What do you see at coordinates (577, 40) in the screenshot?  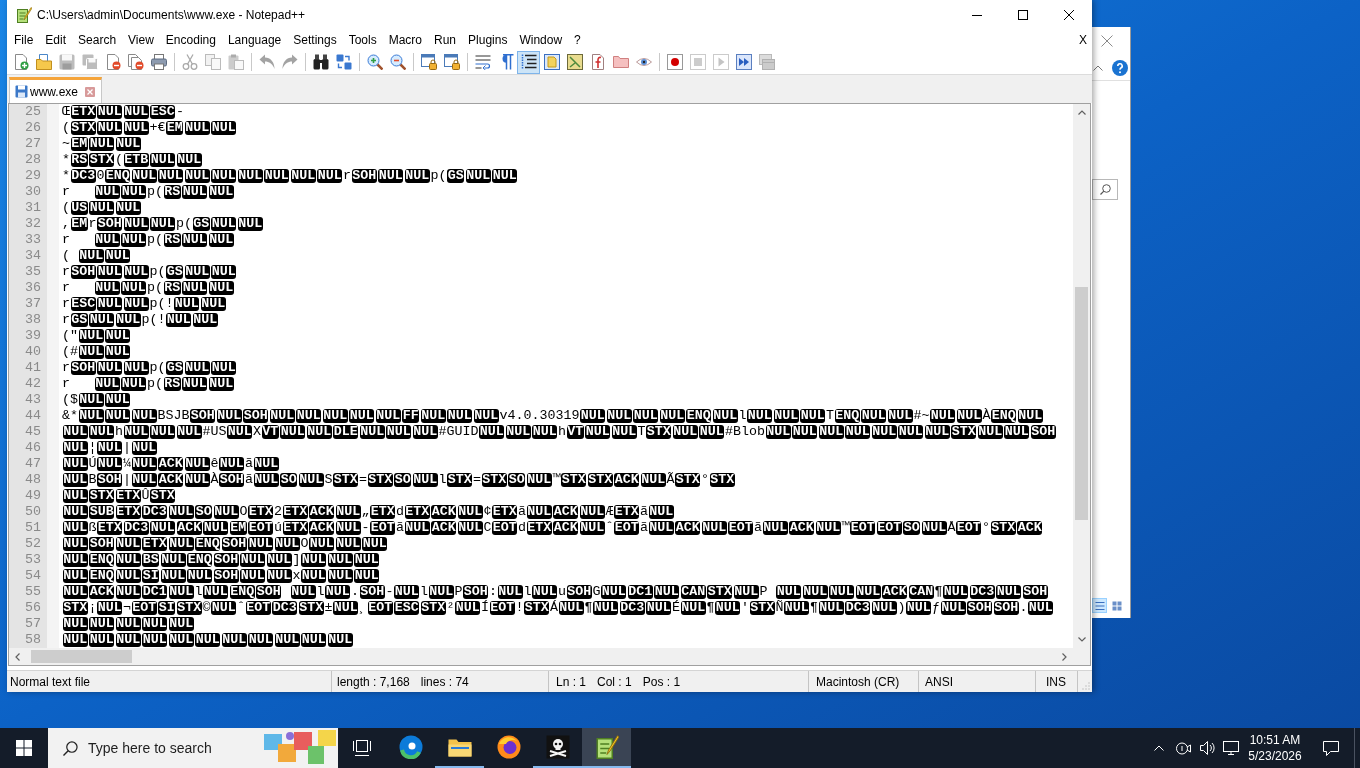 I see `menu-item: ?` at bounding box center [577, 40].